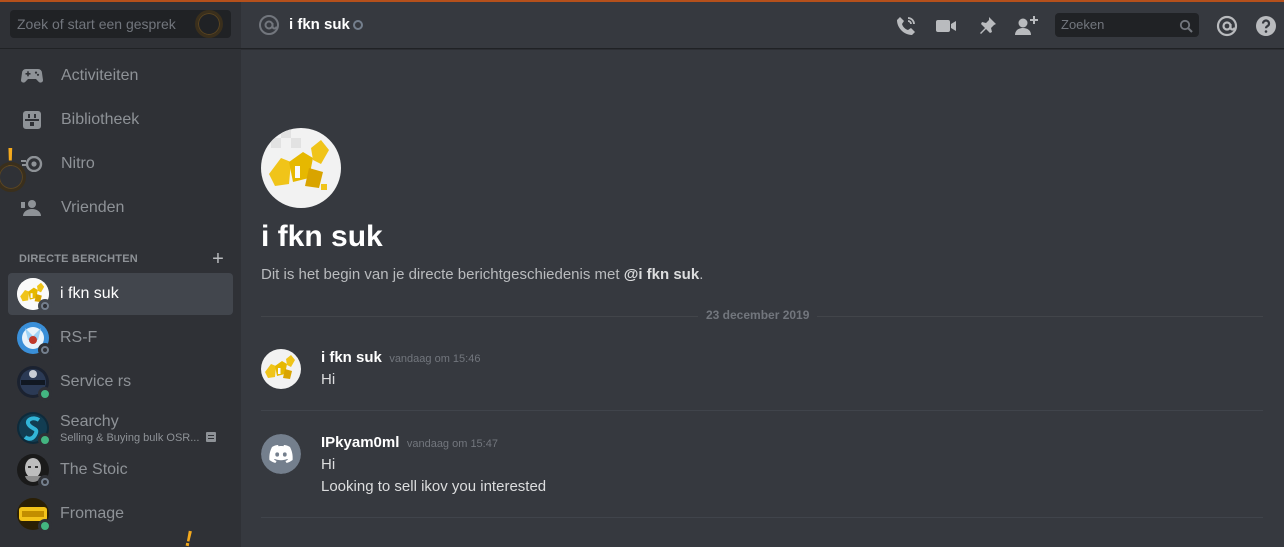  I want to click on dm-name: Fromage, so click(92, 513).